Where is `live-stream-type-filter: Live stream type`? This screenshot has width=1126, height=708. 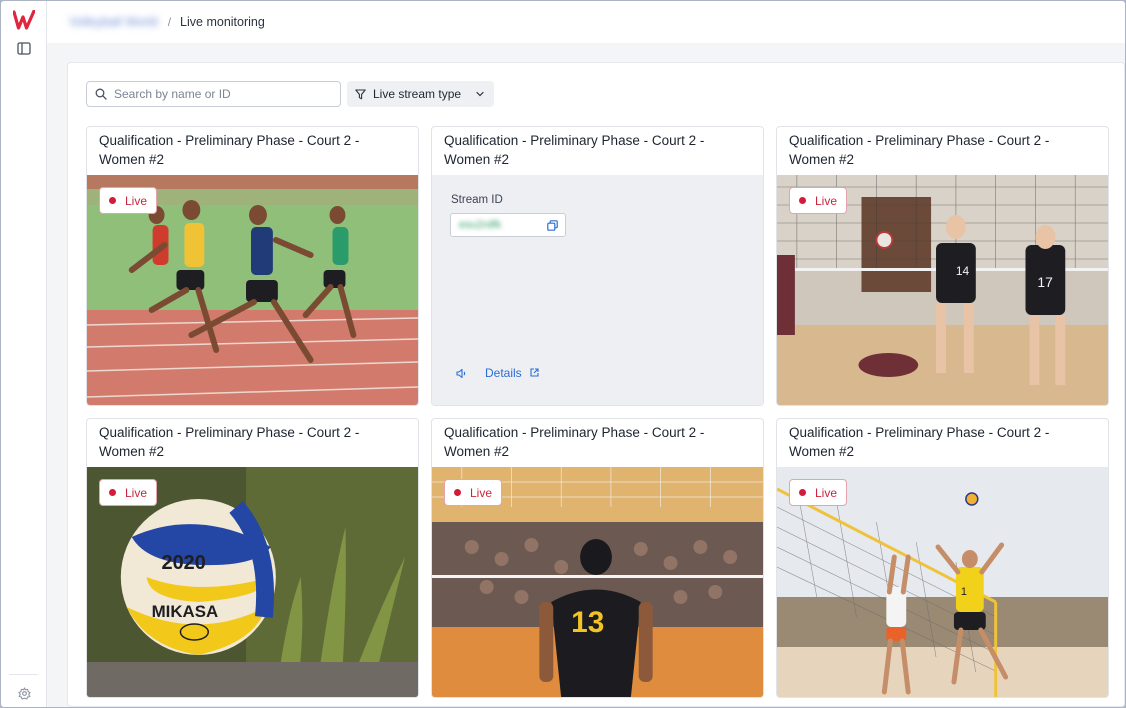
live-stream-type-filter: Live stream type is located at coordinates (420, 94).